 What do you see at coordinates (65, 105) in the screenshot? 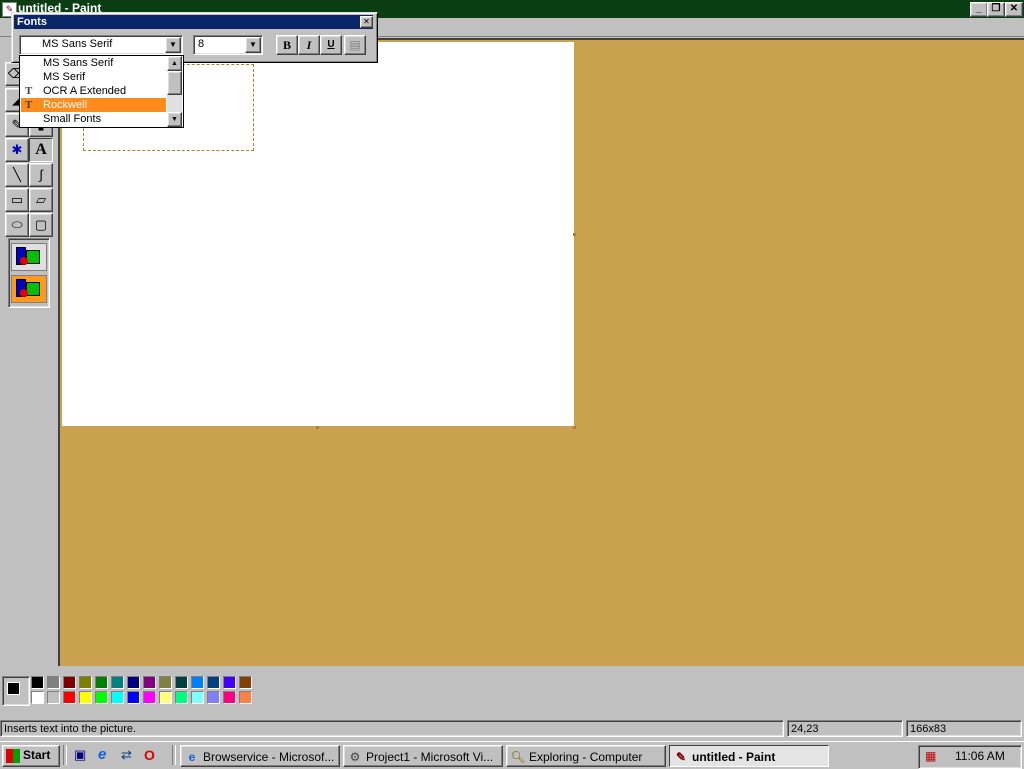
I see `font-option-label: Rockwell` at bounding box center [65, 105].